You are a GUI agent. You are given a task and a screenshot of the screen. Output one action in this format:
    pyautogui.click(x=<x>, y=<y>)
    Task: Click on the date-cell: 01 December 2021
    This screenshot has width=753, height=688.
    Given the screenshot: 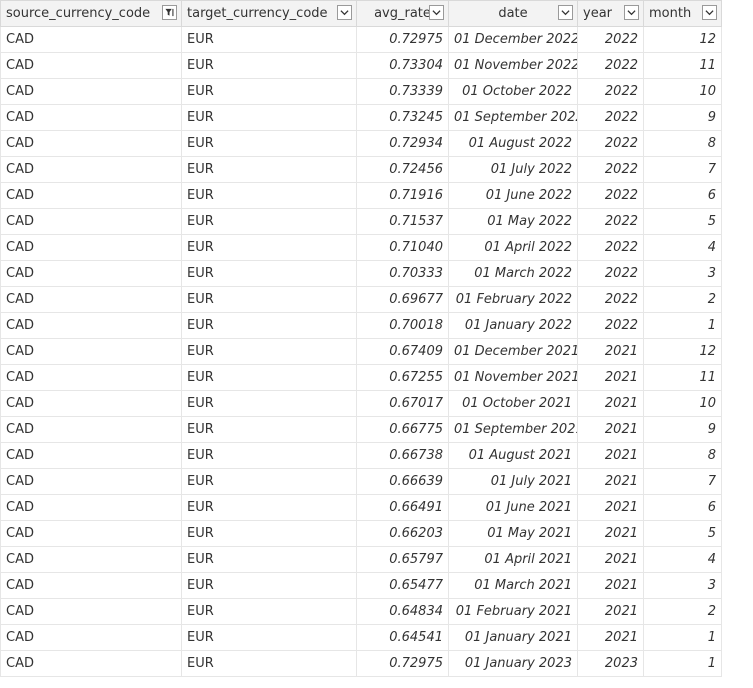 What is the action you would take?
    pyautogui.click(x=513, y=351)
    